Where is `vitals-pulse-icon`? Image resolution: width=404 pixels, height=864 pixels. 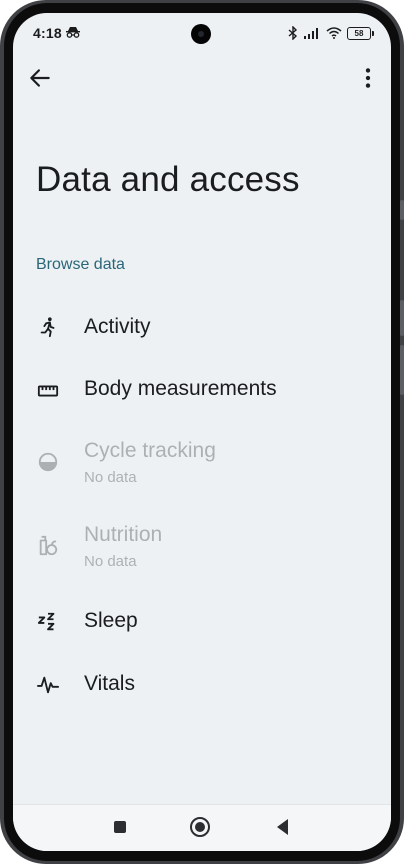
vitals-pulse-icon is located at coordinates (48, 685).